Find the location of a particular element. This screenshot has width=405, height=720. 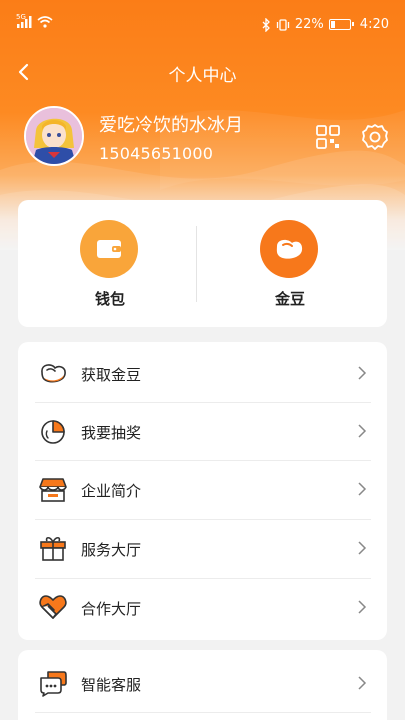

status-right: 22% 4:20 is located at coordinates (325, 24).